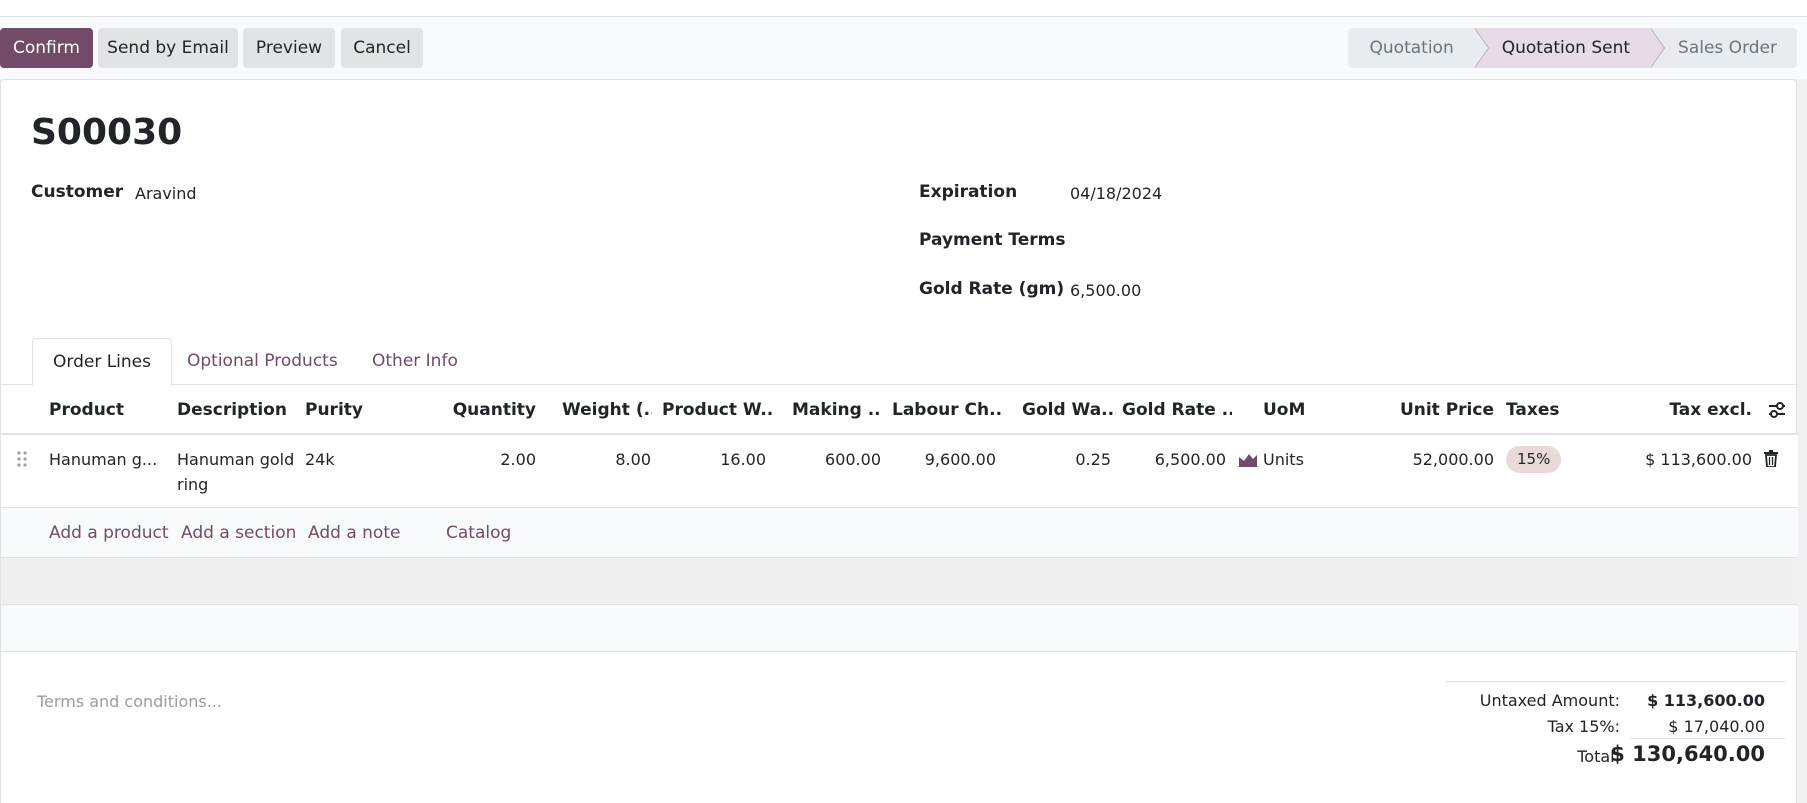 This screenshot has width=1807, height=803. Describe the element at coordinates (1549, 700) in the screenshot. I see `untaxed-amount-label: Untaxed Amount:` at that location.